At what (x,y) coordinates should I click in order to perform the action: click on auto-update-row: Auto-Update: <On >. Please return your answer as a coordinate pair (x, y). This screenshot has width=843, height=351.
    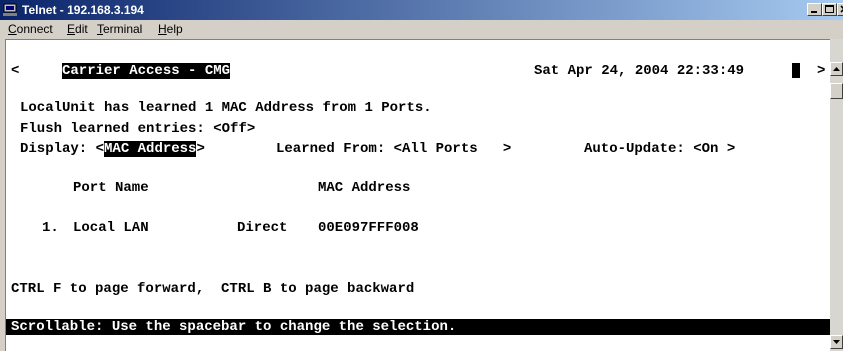
    Looking at the image, I should click on (659, 149).